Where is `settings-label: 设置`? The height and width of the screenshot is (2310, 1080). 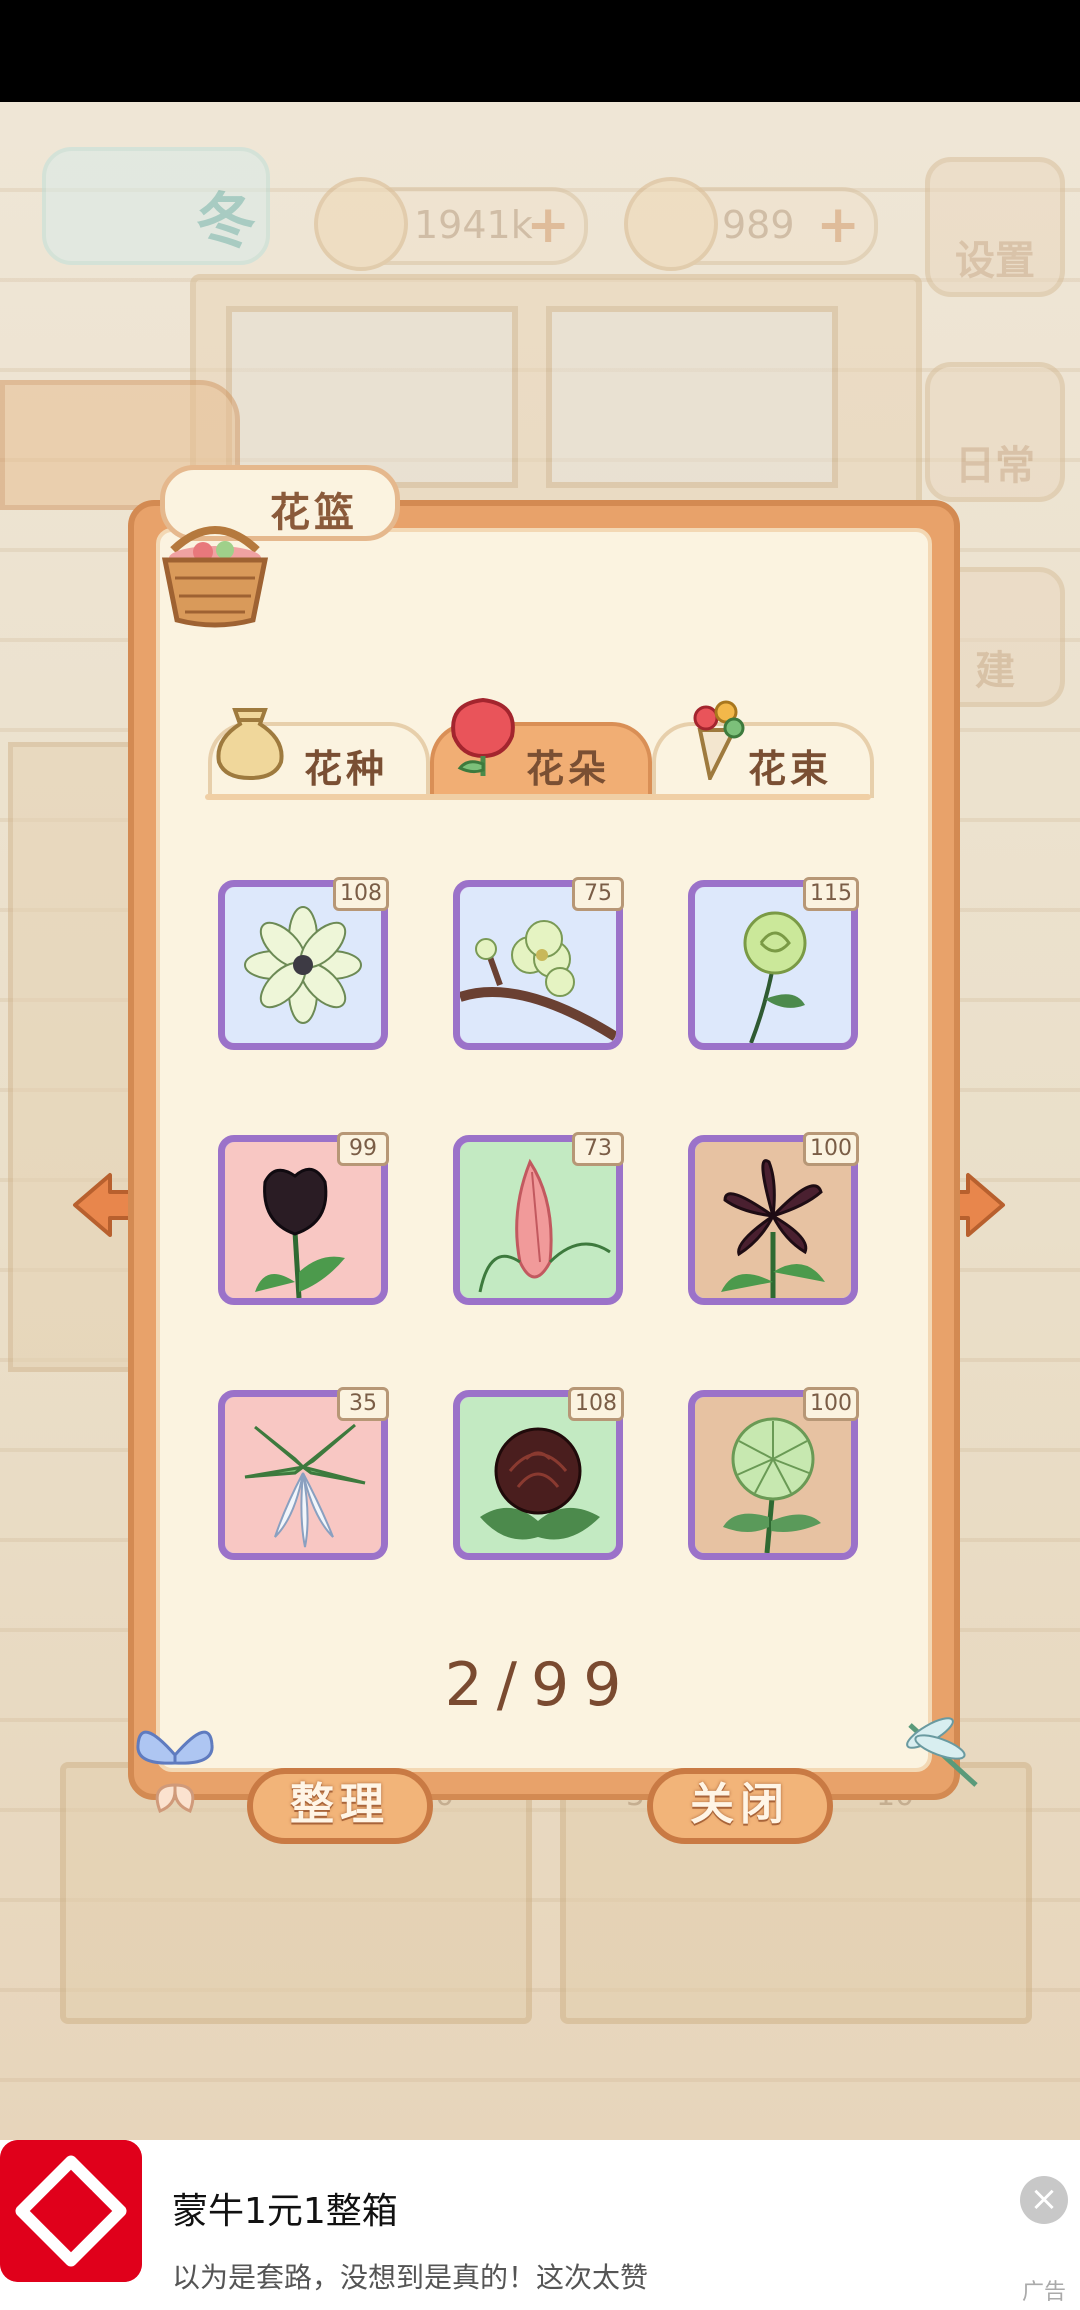 settings-label: 设置 is located at coordinates (995, 261).